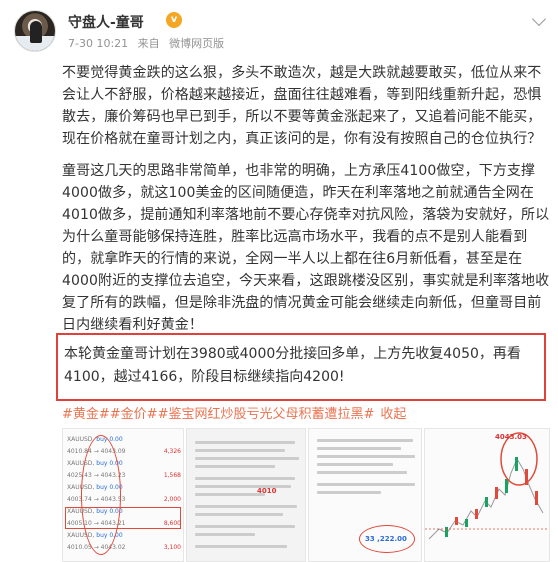 The width and height of the screenshot is (558, 562). What do you see at coordinates (124, 547) in the screenshot?
I see `trade-row: 4010.05 → 4043.02 3,100` at bounding box center [124, 547].